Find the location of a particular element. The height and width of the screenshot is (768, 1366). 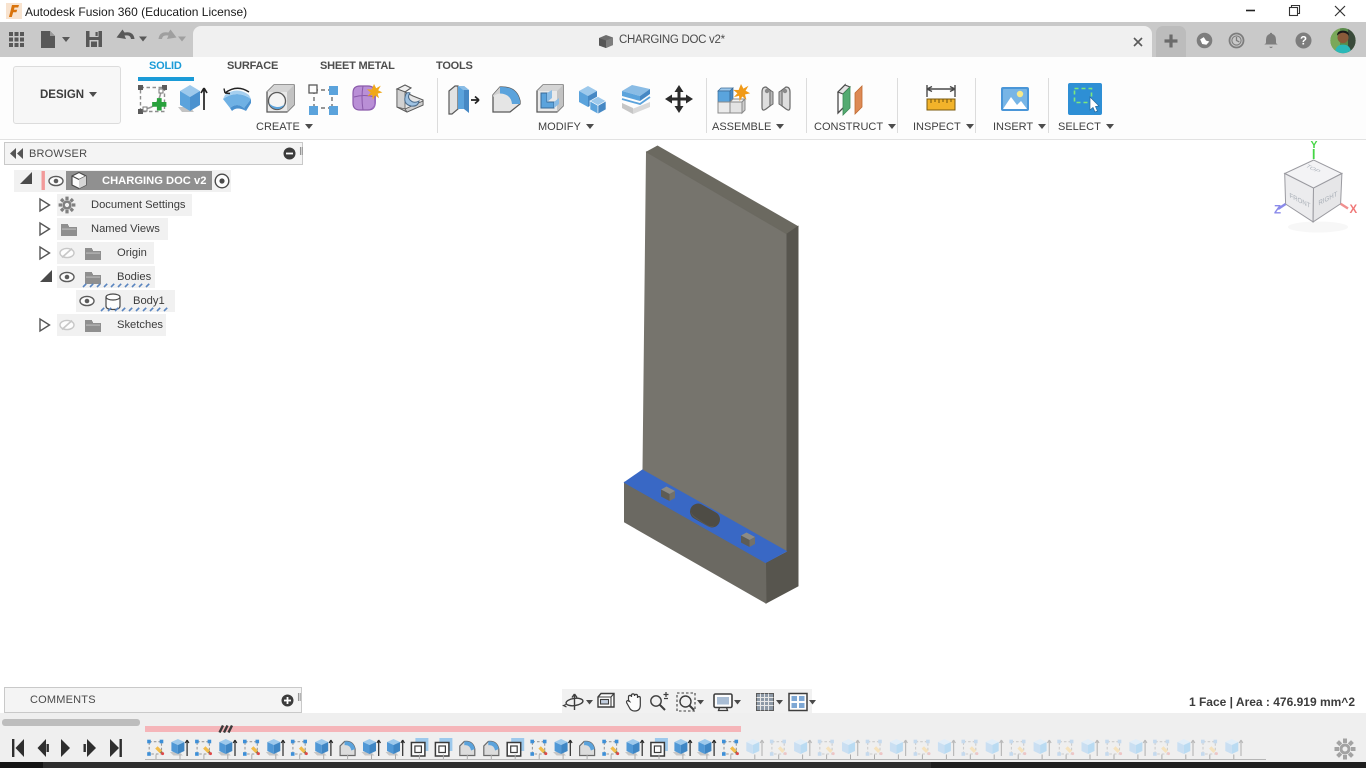

svg-text: Y is located at coordinates (1314, 145).